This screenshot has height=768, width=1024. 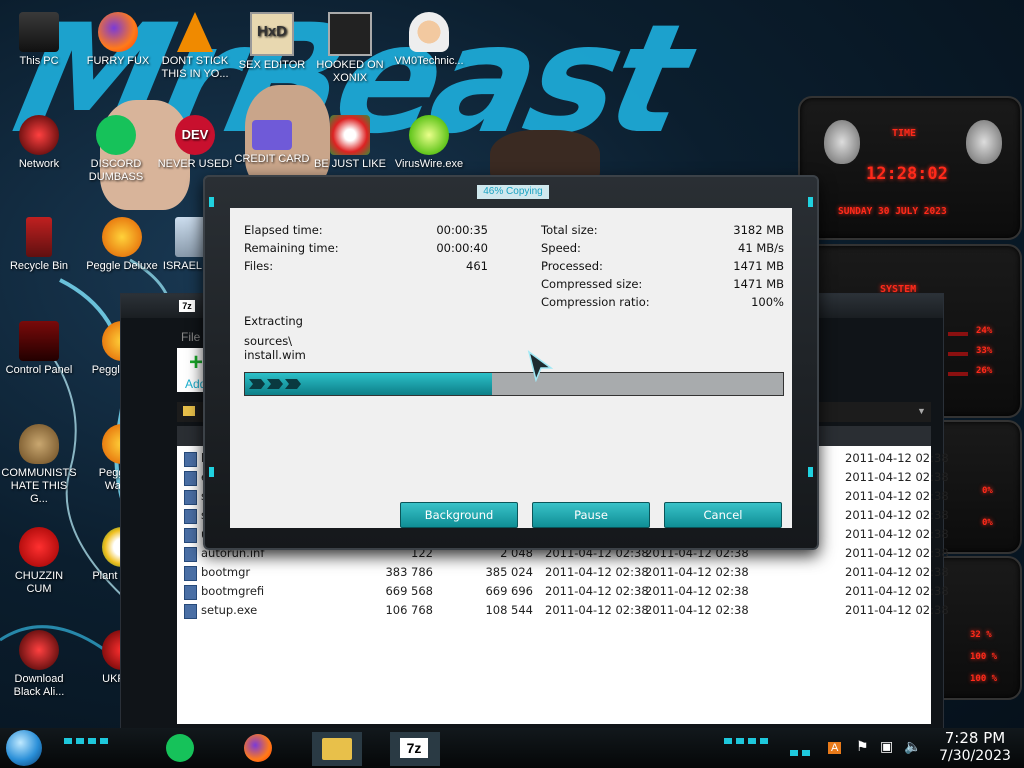 What do you see at coordinates (39, 243) in the screenshot?
I see `desktop-icon-recycle-bin: Recycle Bin` at bounding box center [39, 243].